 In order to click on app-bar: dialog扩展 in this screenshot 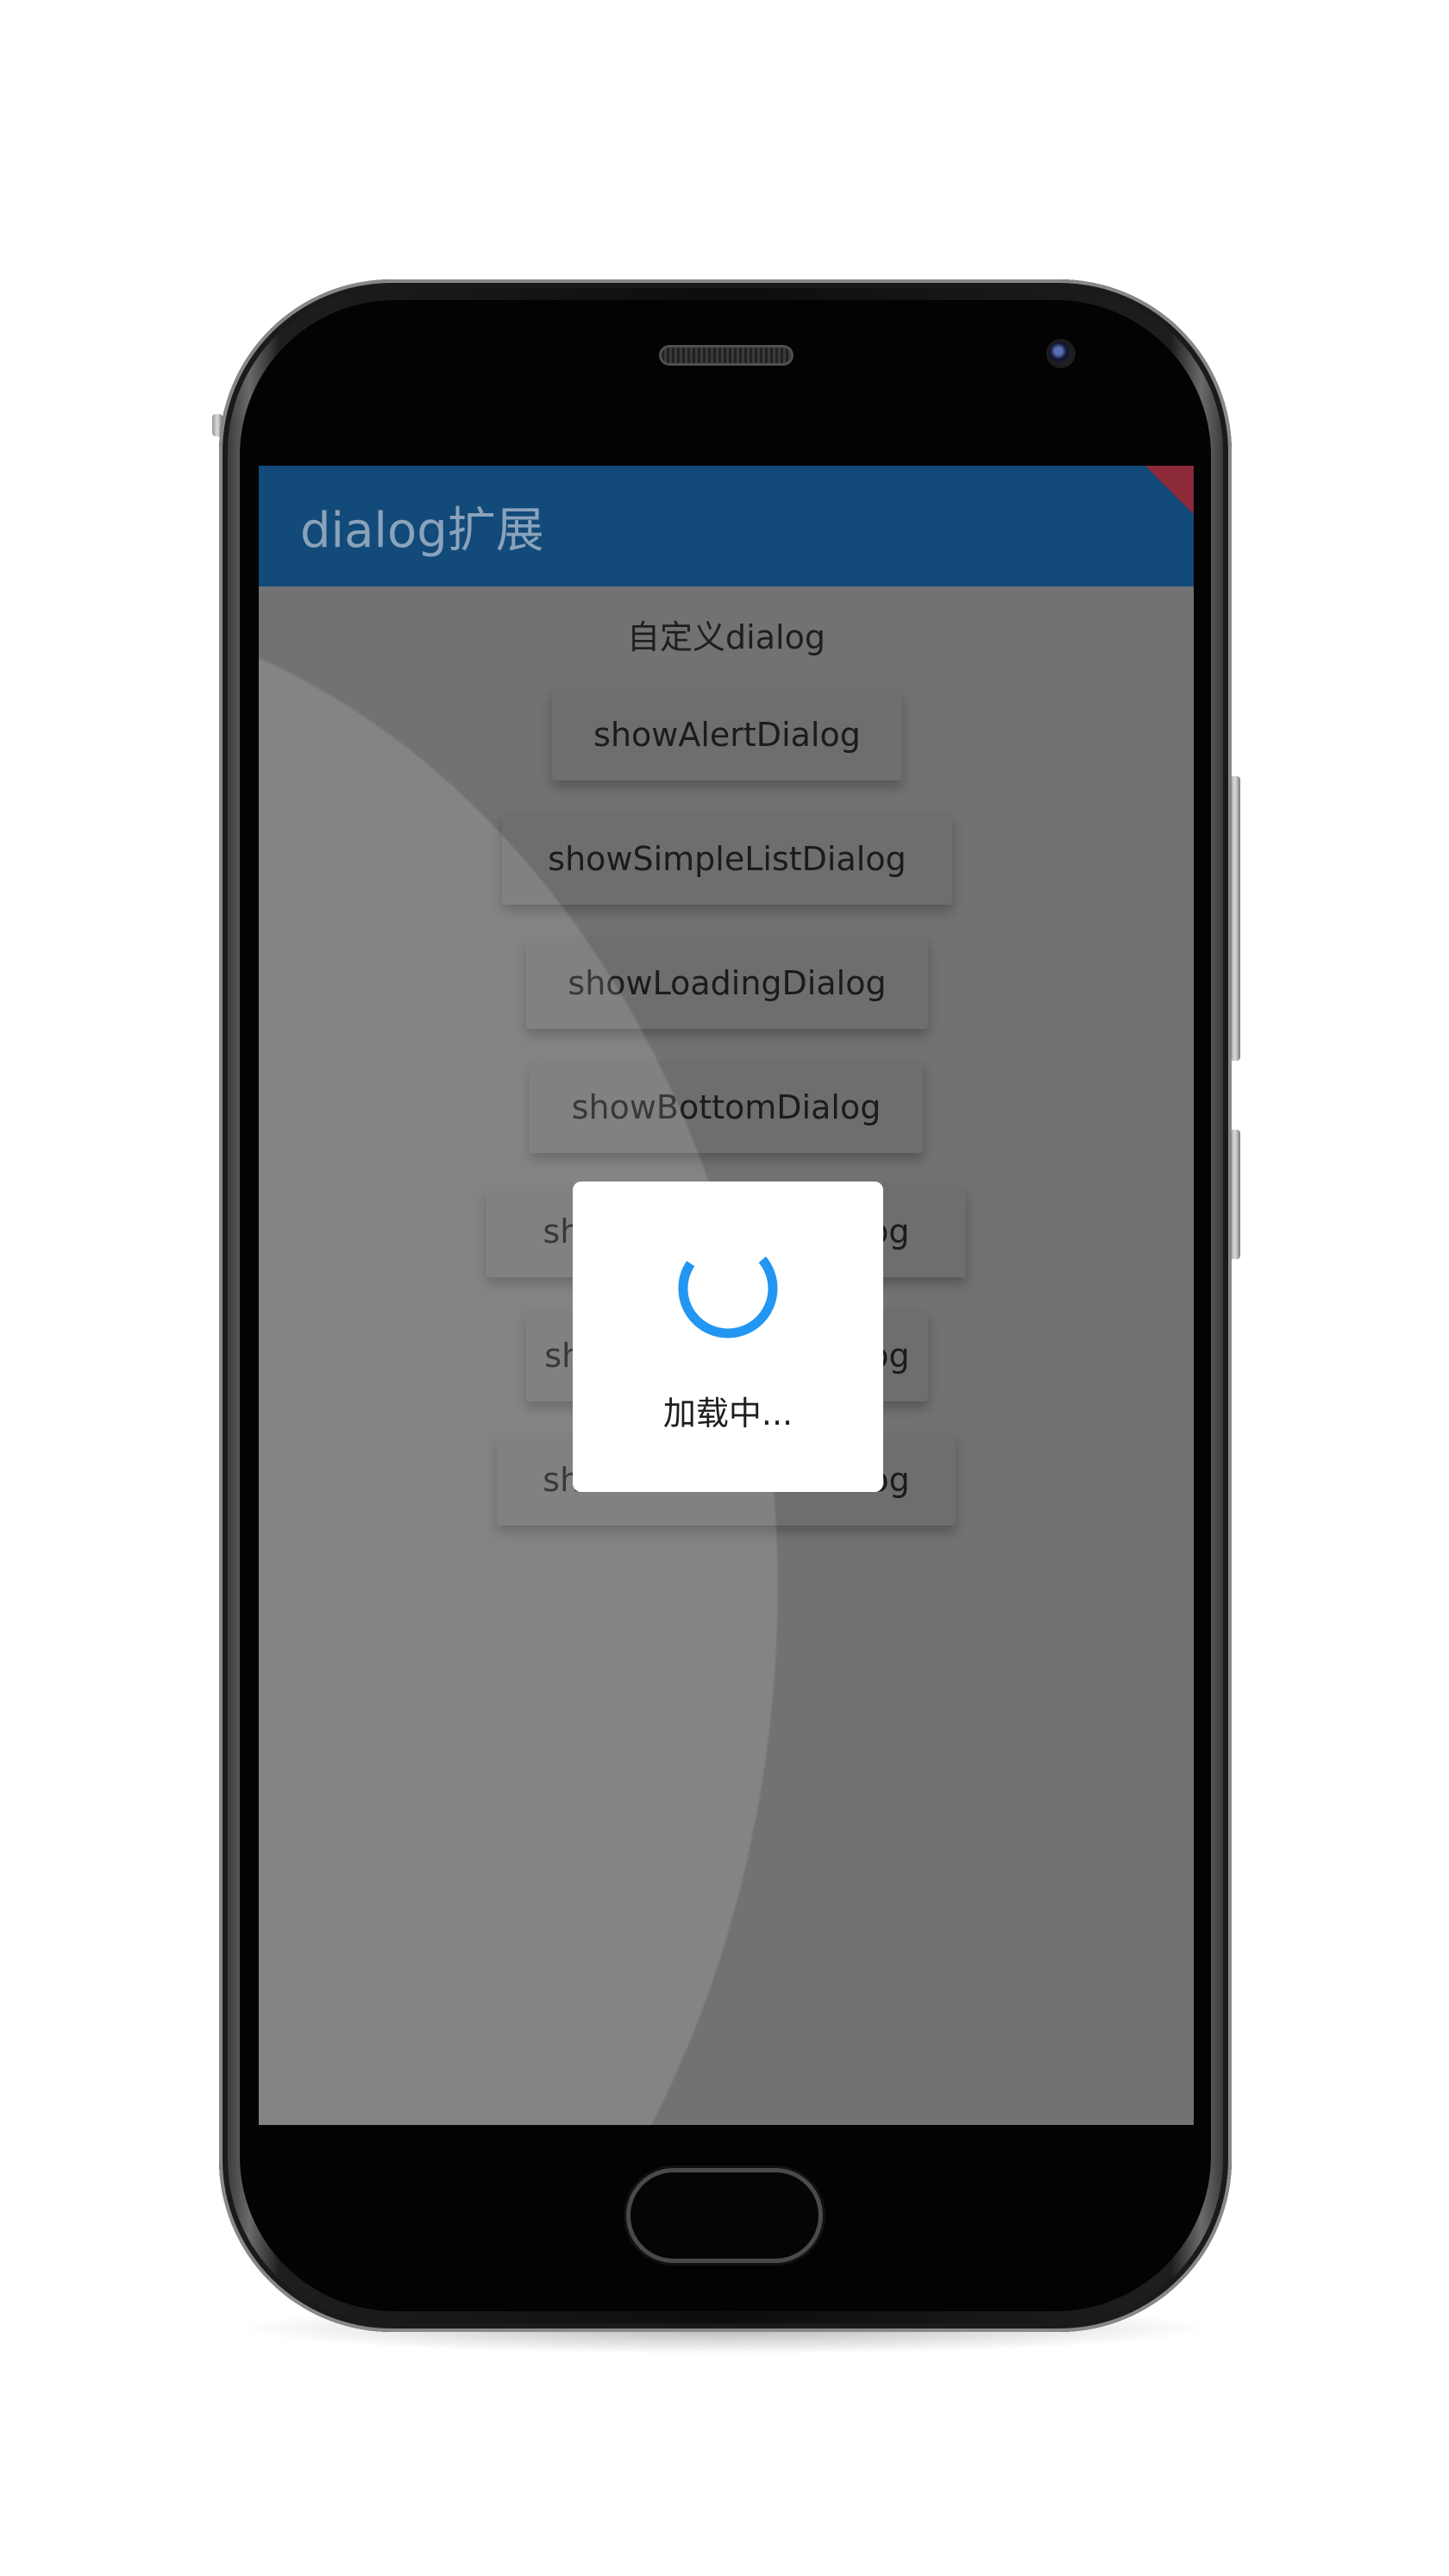, I will do `click(726, 526)`.